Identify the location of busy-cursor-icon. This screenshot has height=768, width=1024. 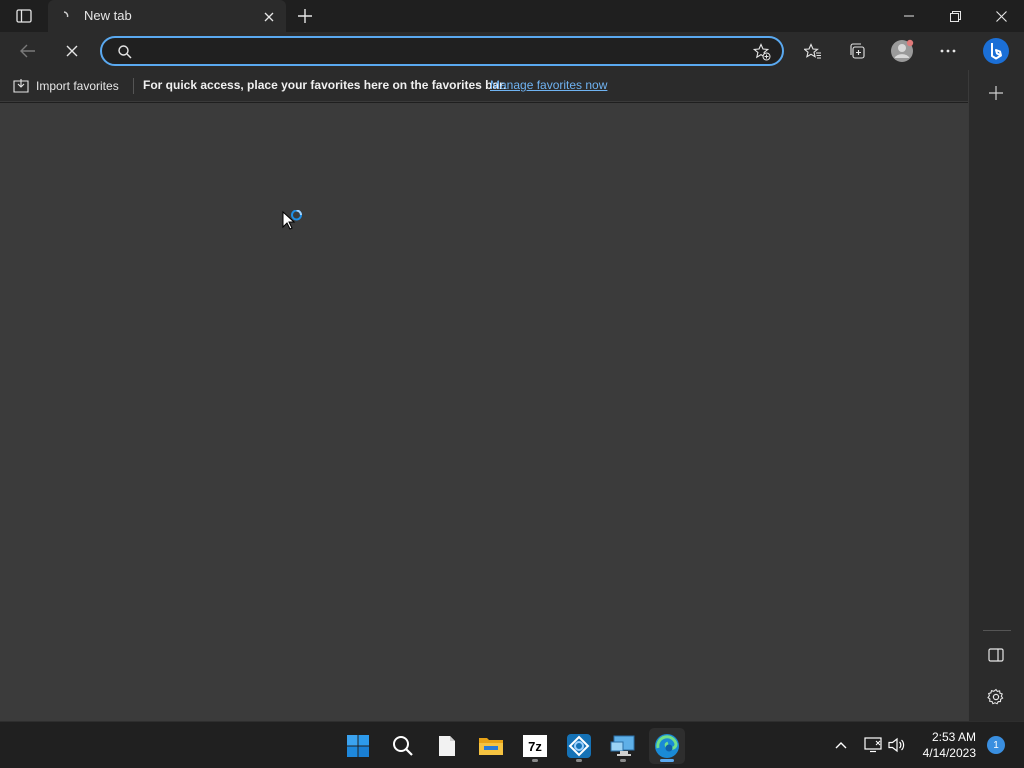
(295, 224).